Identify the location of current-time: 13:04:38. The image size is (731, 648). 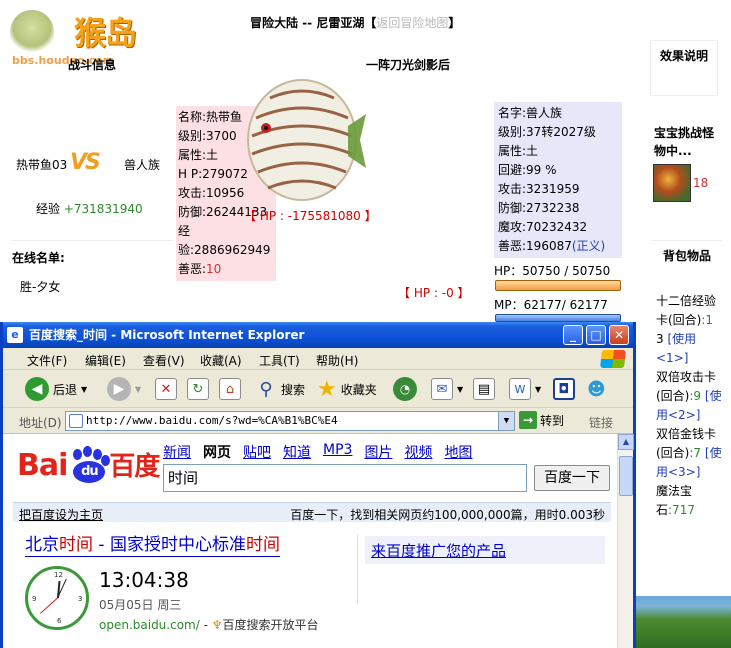
(144, 580).